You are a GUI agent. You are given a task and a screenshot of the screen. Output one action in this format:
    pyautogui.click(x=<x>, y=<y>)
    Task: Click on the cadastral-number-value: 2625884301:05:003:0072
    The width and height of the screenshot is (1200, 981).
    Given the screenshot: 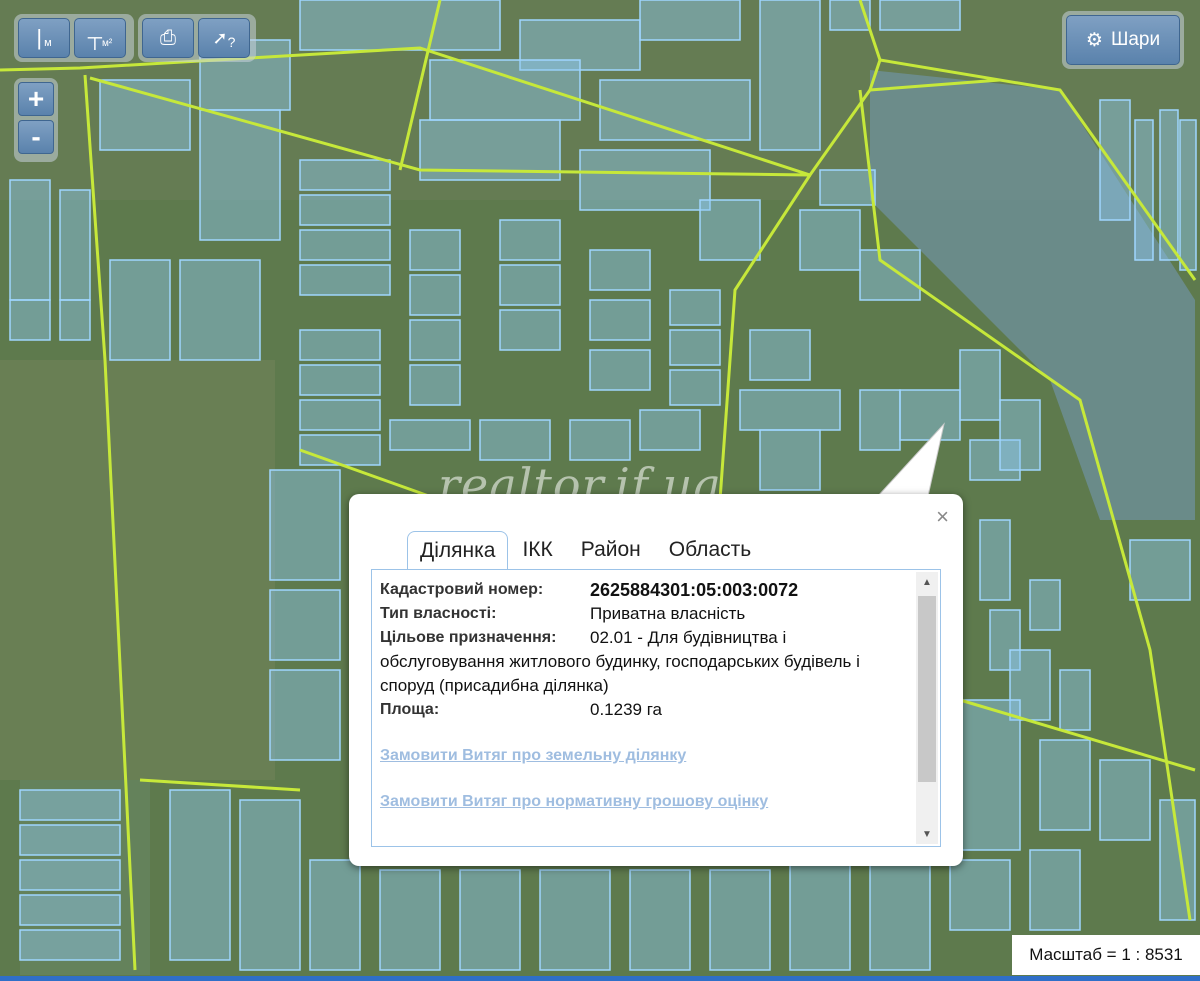 What is the action you would take?
    pyautogui.click(x=694, y=590)
    